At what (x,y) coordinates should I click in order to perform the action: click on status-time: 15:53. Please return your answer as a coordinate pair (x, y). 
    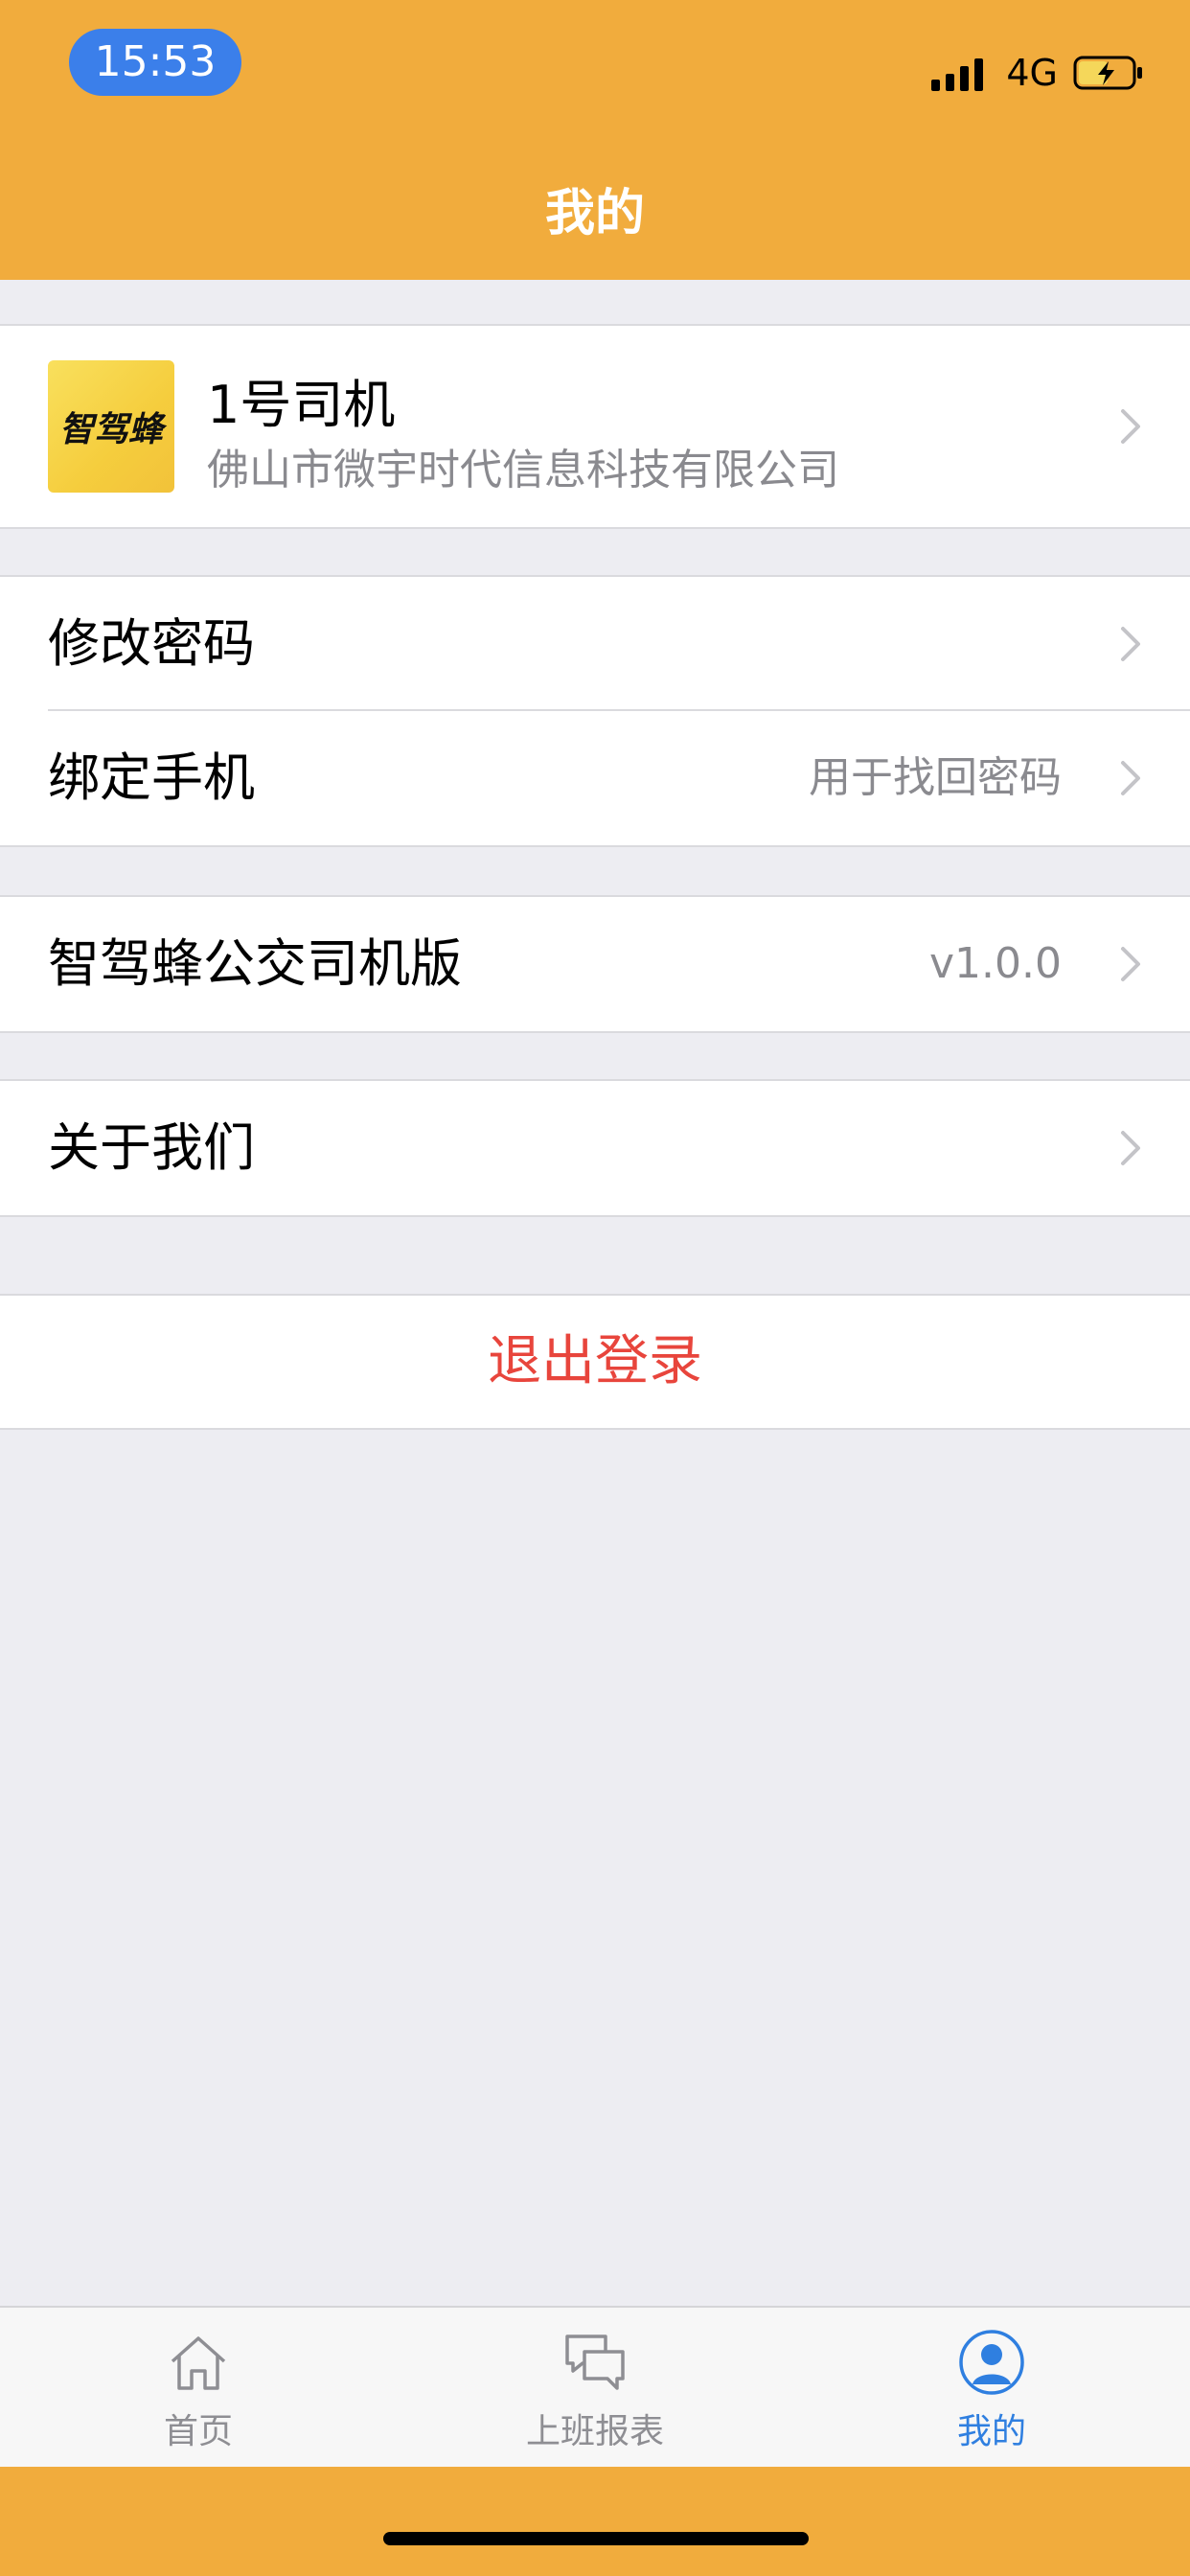
    Looking at the image, I should click on (155, 63).